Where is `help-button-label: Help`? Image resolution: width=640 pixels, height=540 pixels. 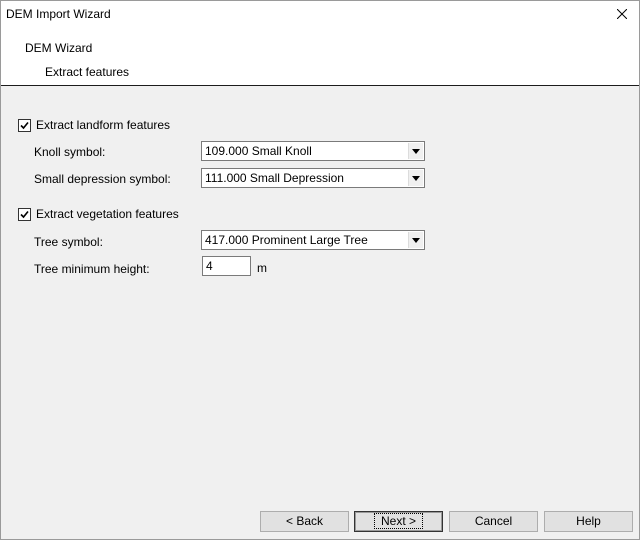 help-button-label: Help is located at coordinates (588, 521).